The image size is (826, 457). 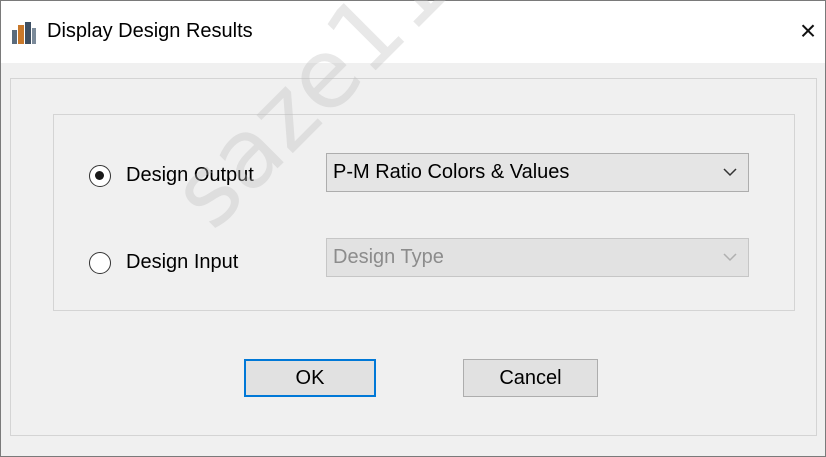 I want to click on title-bar: Display Design Results ×, so click(x=413, y=32).